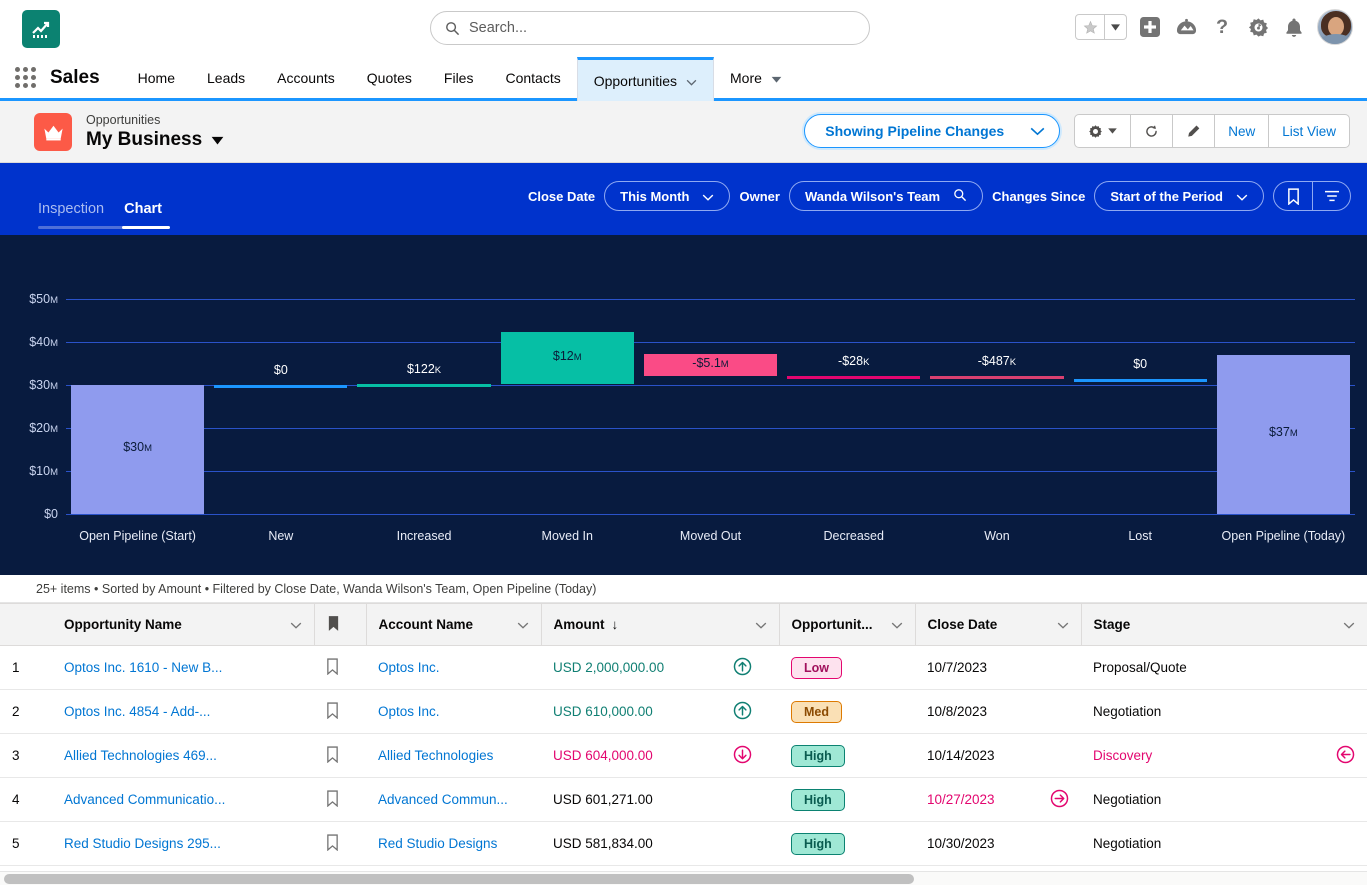 The height and width of the screenshot is (885, 1367). I want to click on column-header-opportunity-name: Opportunity Name, so click(183, 624).